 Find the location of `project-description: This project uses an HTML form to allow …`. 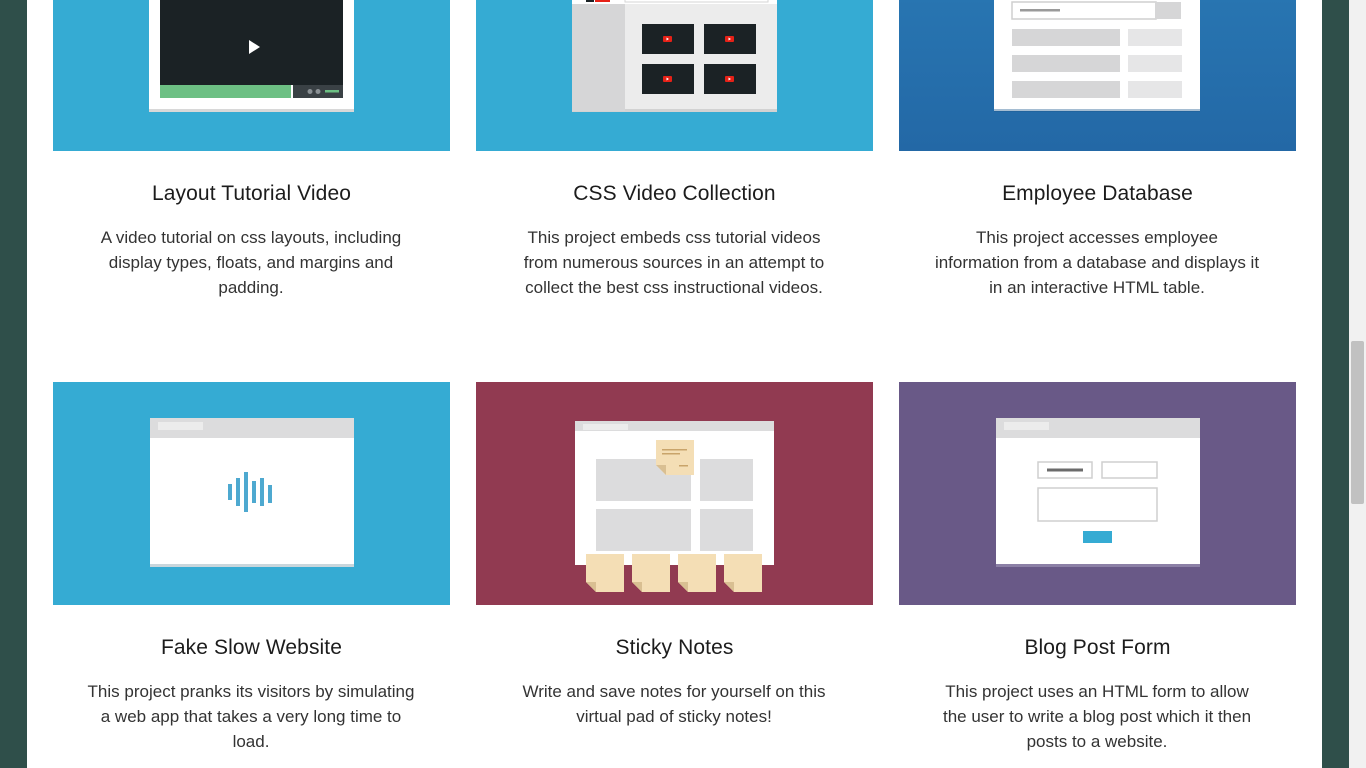

project-description: This project uses an HTML form to allow … is located at coordinates (1097, 716).